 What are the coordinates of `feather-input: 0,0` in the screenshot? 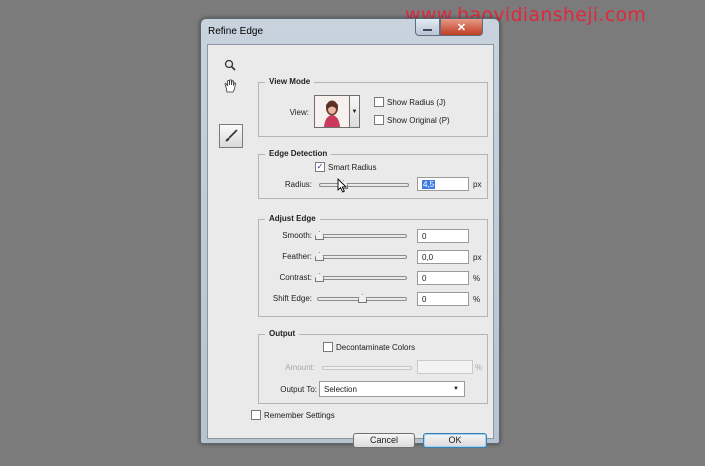 It's located at (443, 257).